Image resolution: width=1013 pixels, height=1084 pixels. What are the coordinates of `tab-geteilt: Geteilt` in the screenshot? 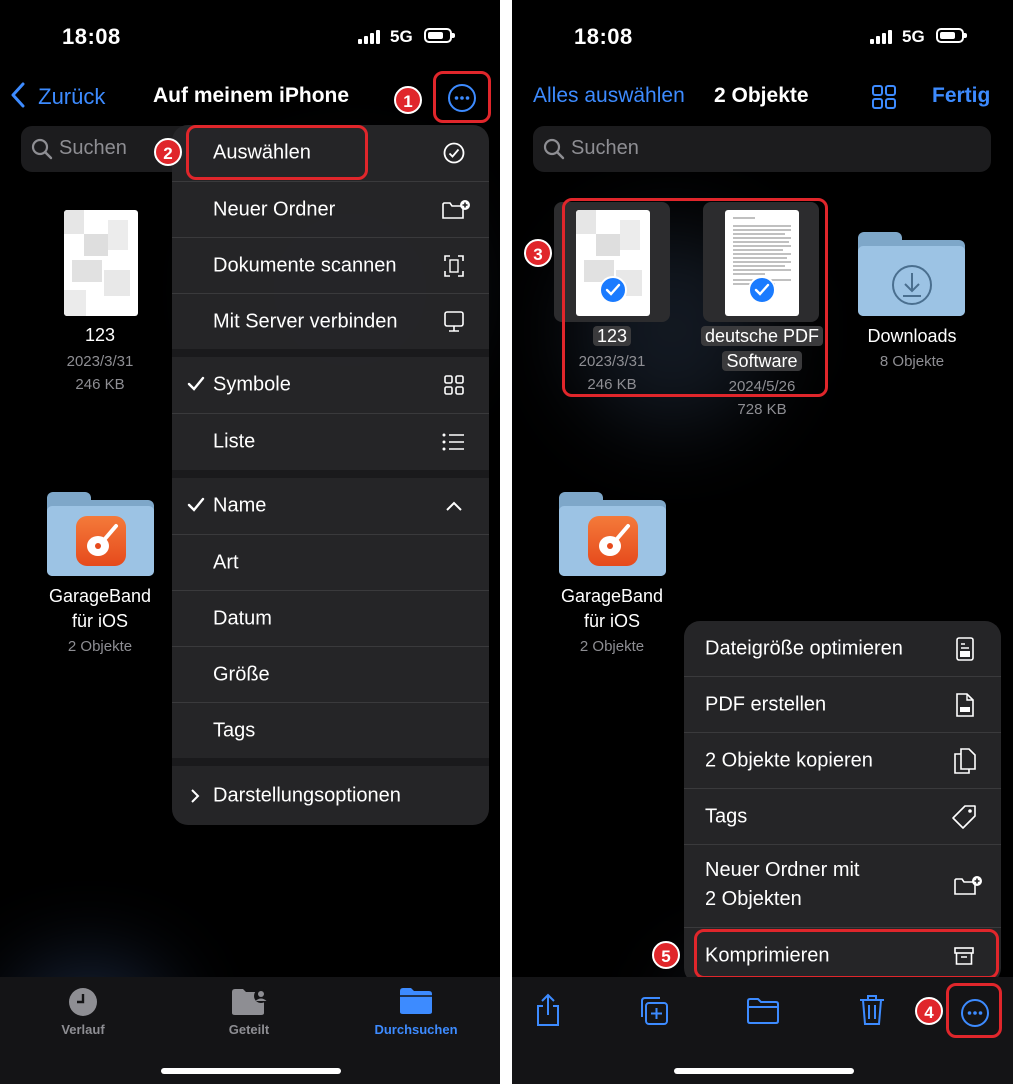 It's located at (249, 1017).